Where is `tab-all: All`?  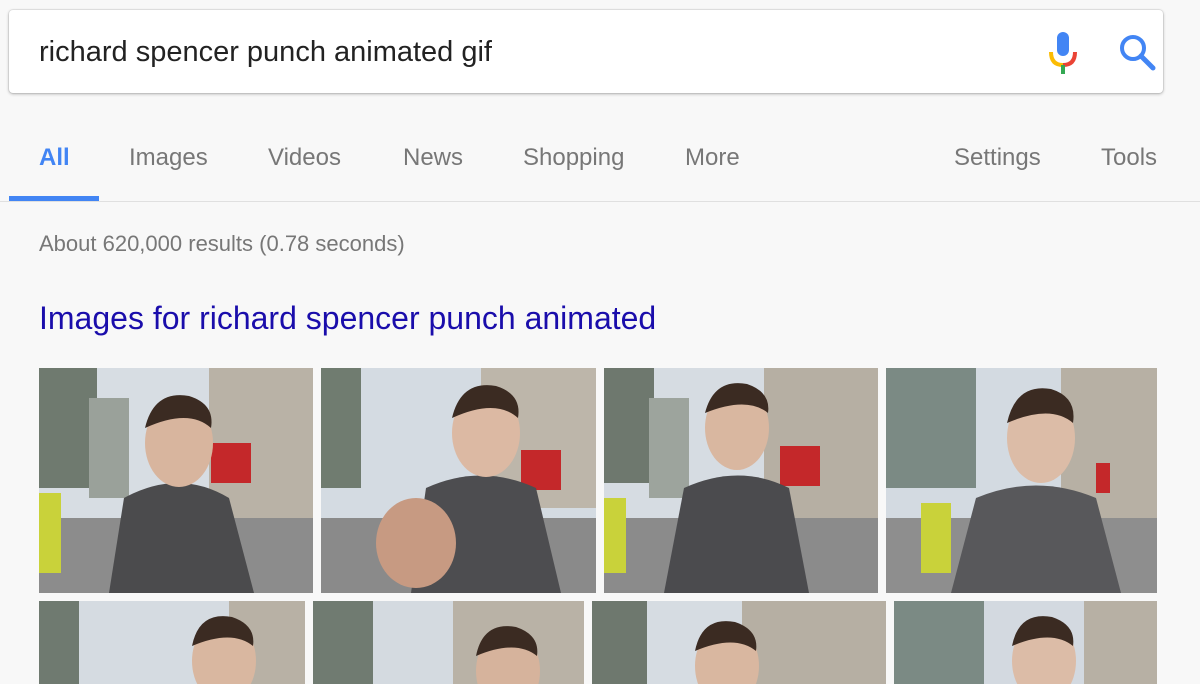
tab-all: All is located at coordinates (54, 158).